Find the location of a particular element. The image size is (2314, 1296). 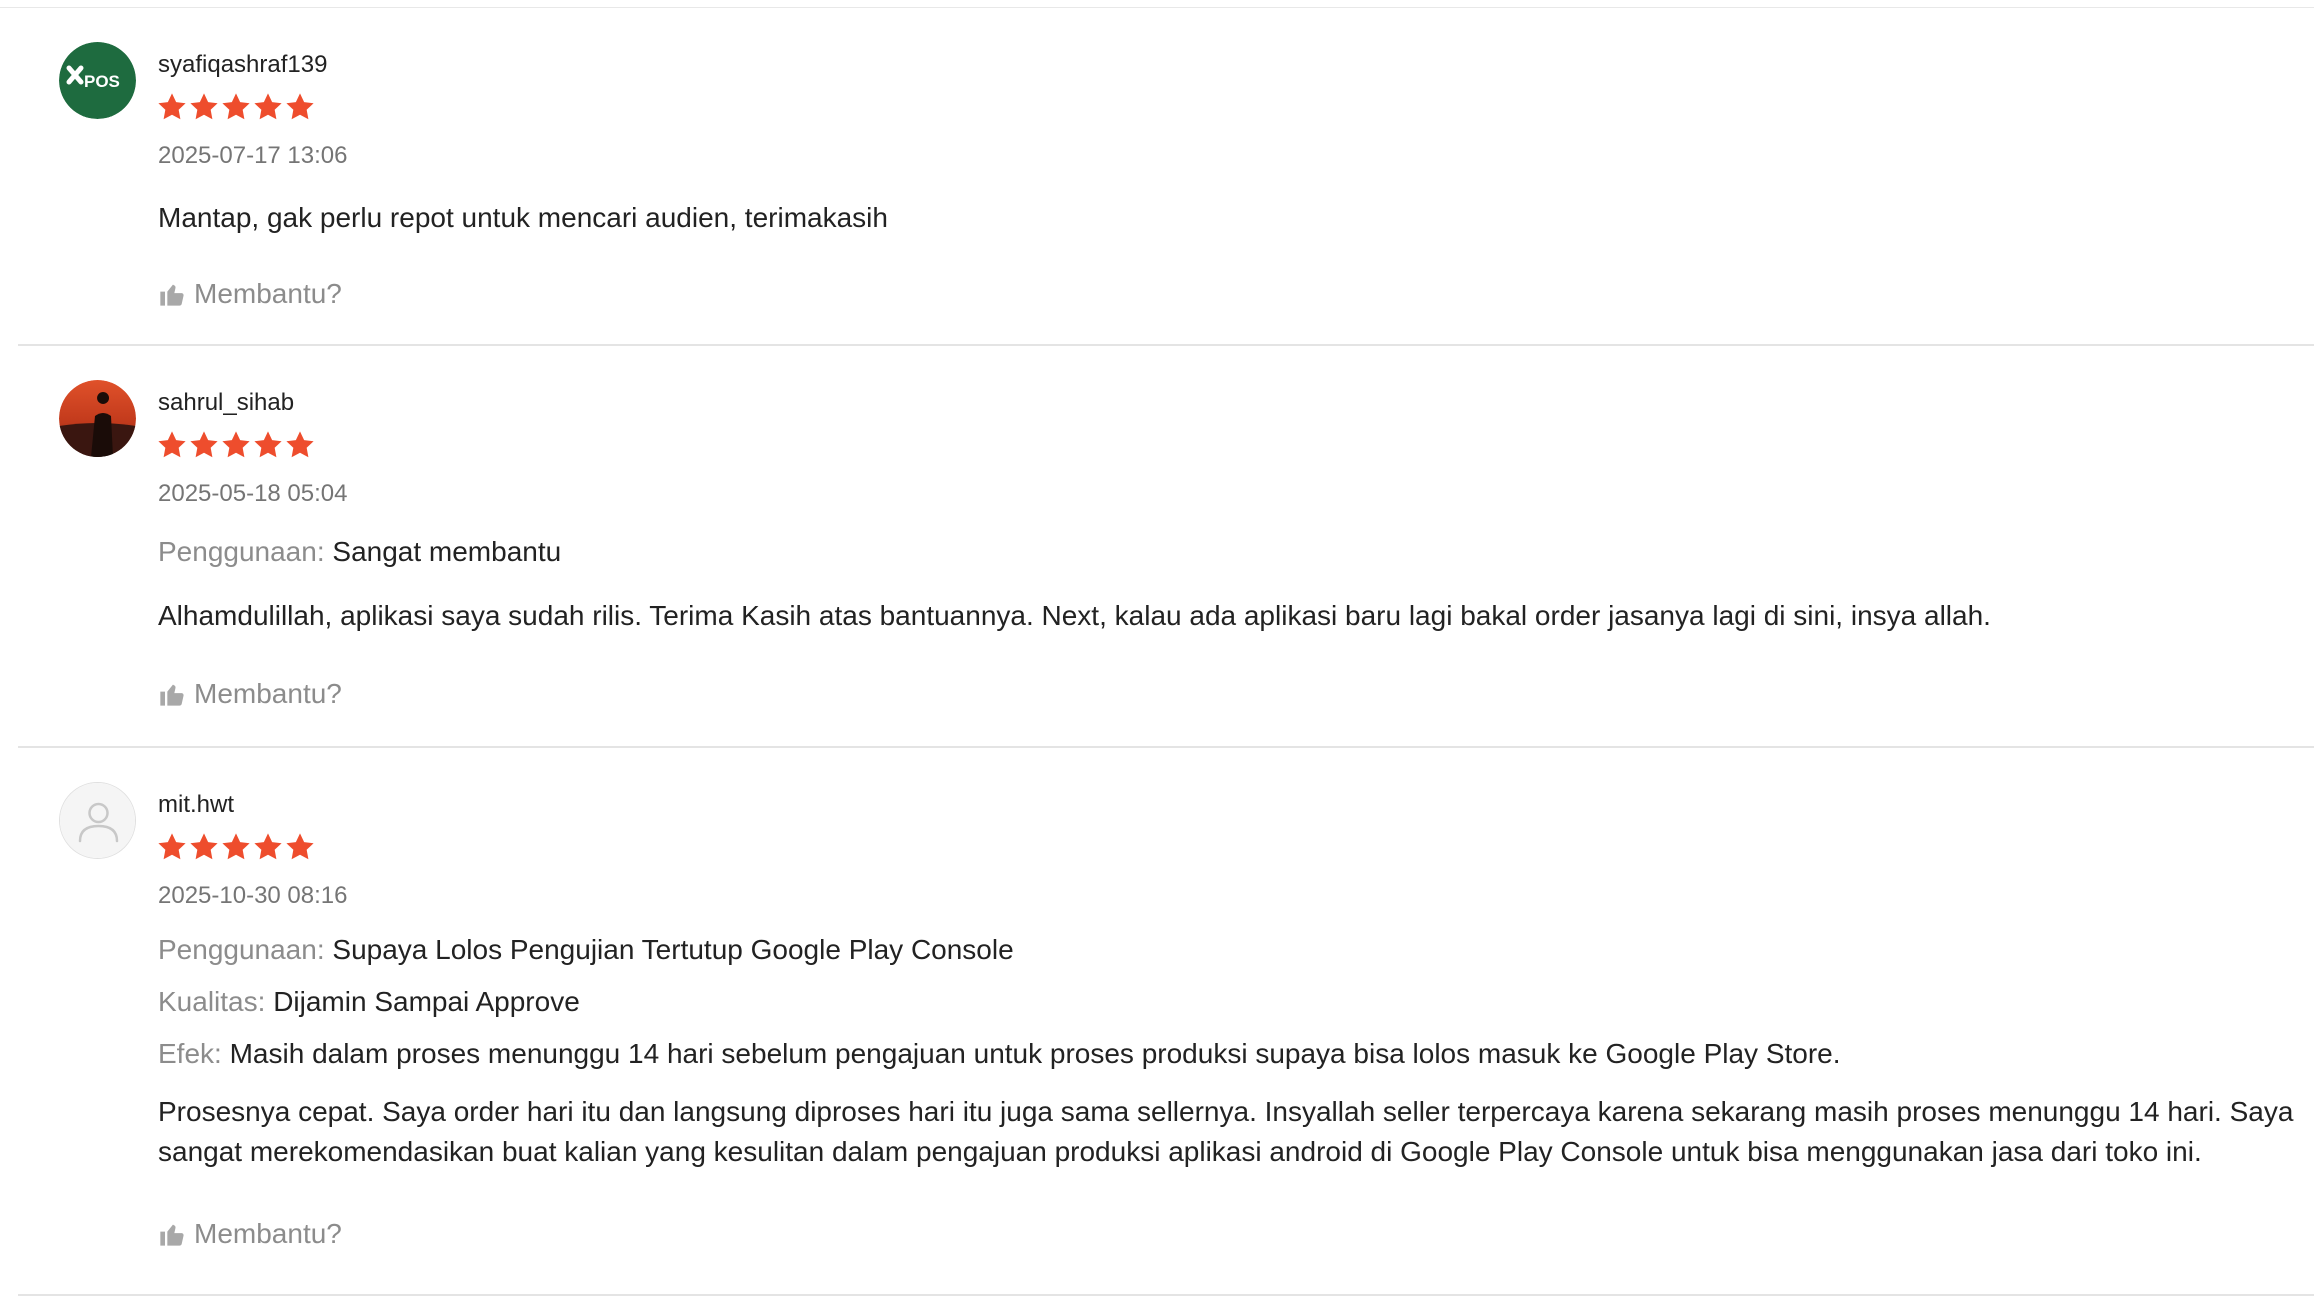

review-date: 2025-07-17 13:06 is located at coordinates (253, 155).